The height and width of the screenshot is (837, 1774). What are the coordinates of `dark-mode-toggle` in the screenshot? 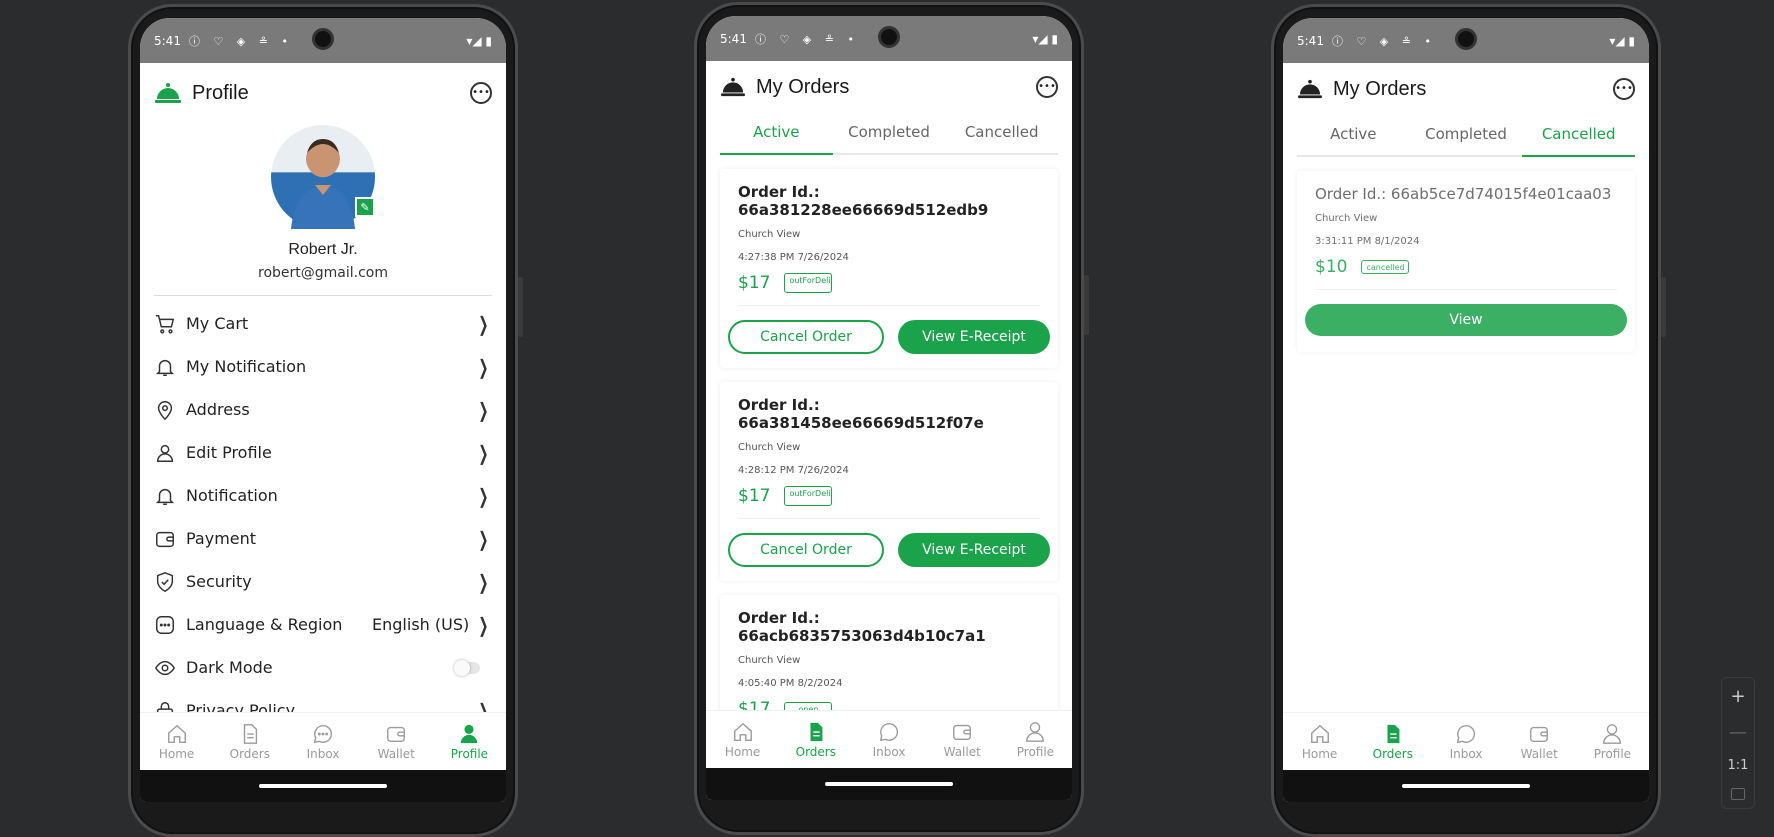 It's located at (467, 667).